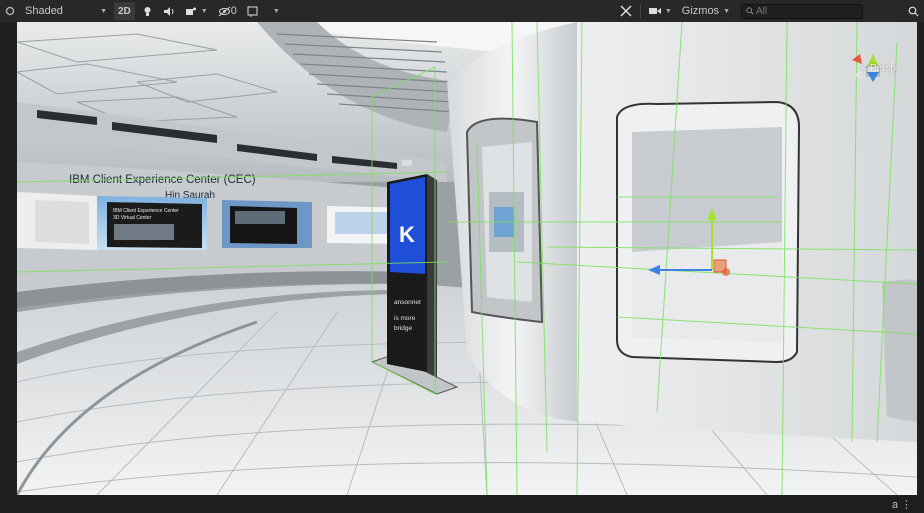 The height and width of the screenshot is (513, 924). Describe the element at coordinates (462, 504) in the screenshot. I see `status-bar: a ⋮` at that location.